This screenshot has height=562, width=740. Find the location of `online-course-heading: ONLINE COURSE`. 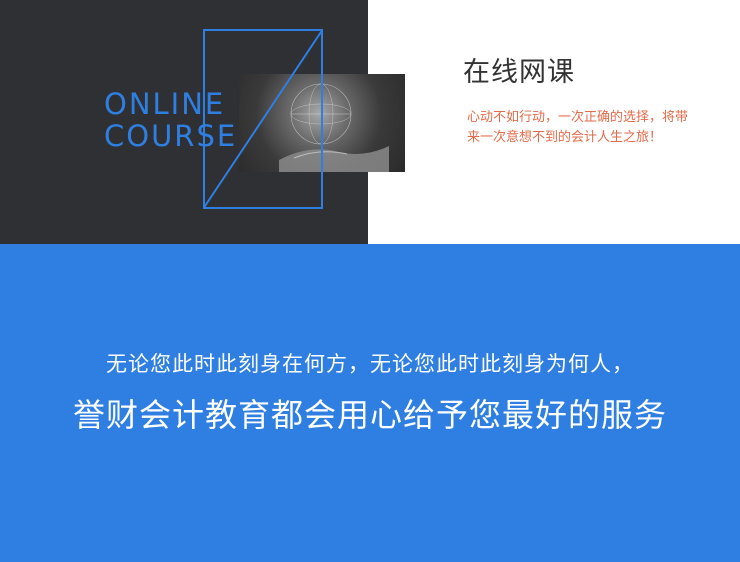

online-course-heading: ONLINE COURSE is located at coordinates (170, 120).